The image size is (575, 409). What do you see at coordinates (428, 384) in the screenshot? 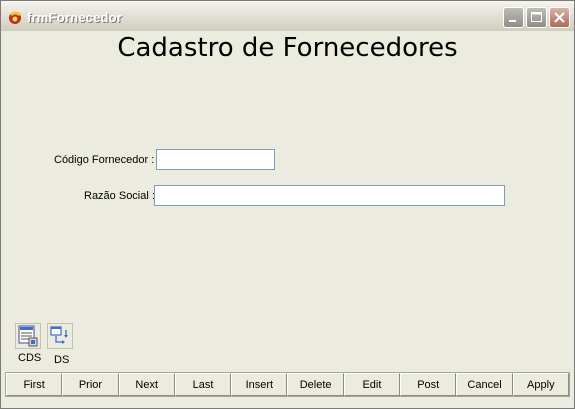
I see `nav-post-button: Post` at bounding box center [428, 384].